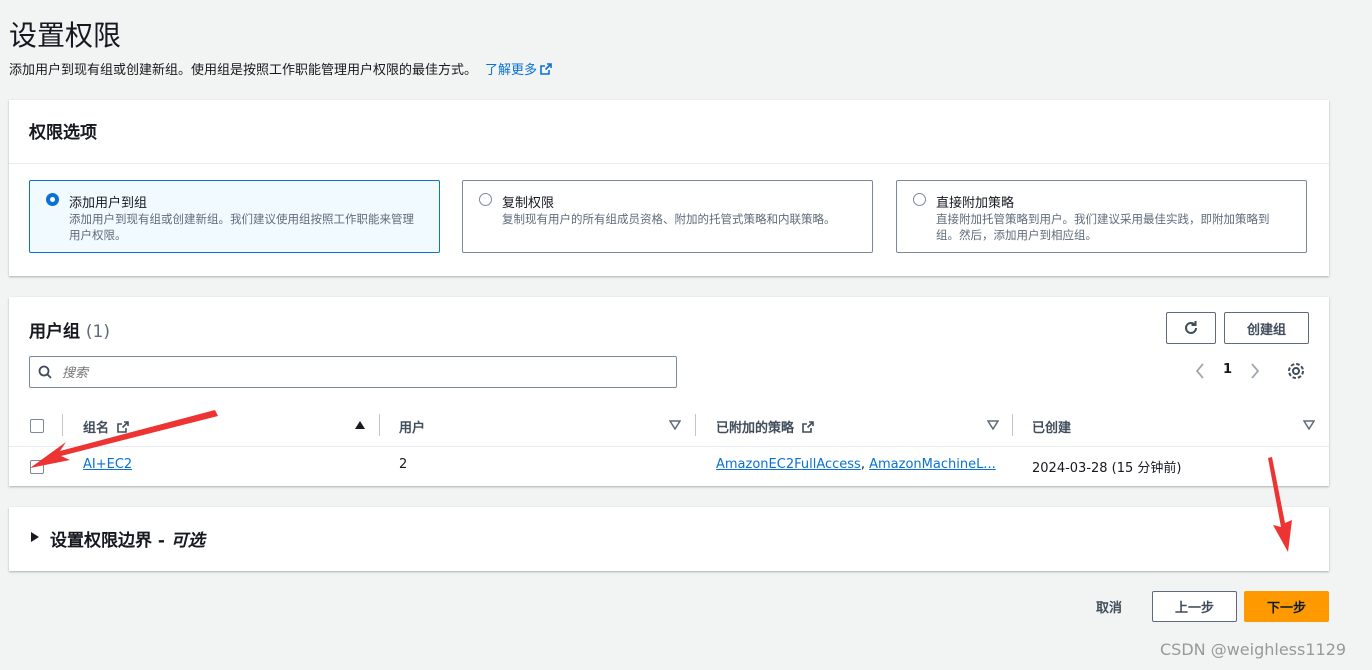 Image resolution: width=1372 pixels, height=670 pixels. Describe the element at coordinates (96, 428) in the screenshot. I see `column-label: 组名` at that location.